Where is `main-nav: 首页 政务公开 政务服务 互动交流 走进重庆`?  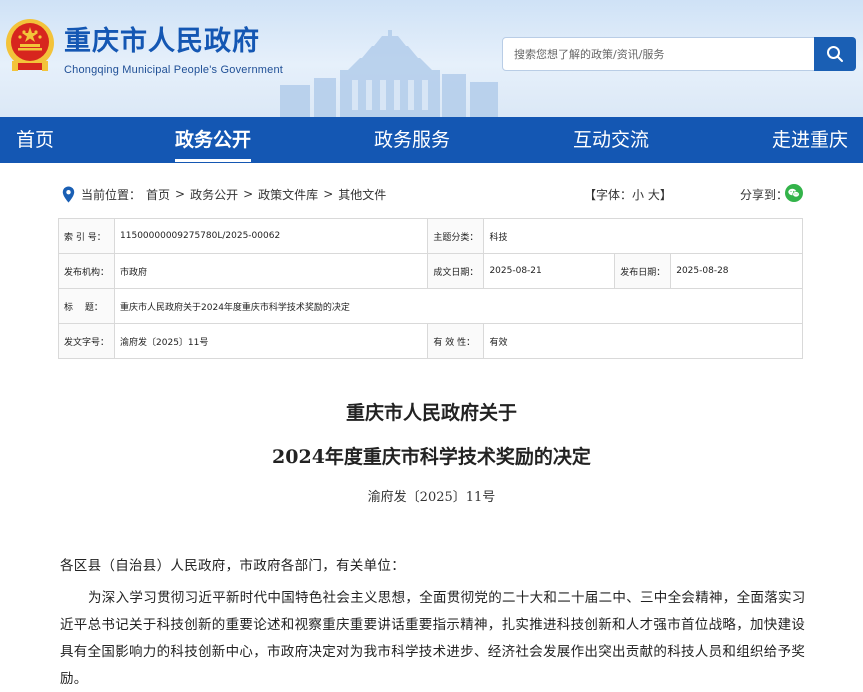
main-nav: 首页 政务公开 政务服务 互动交流 走进重庆 is located at coordinates (431, 140).